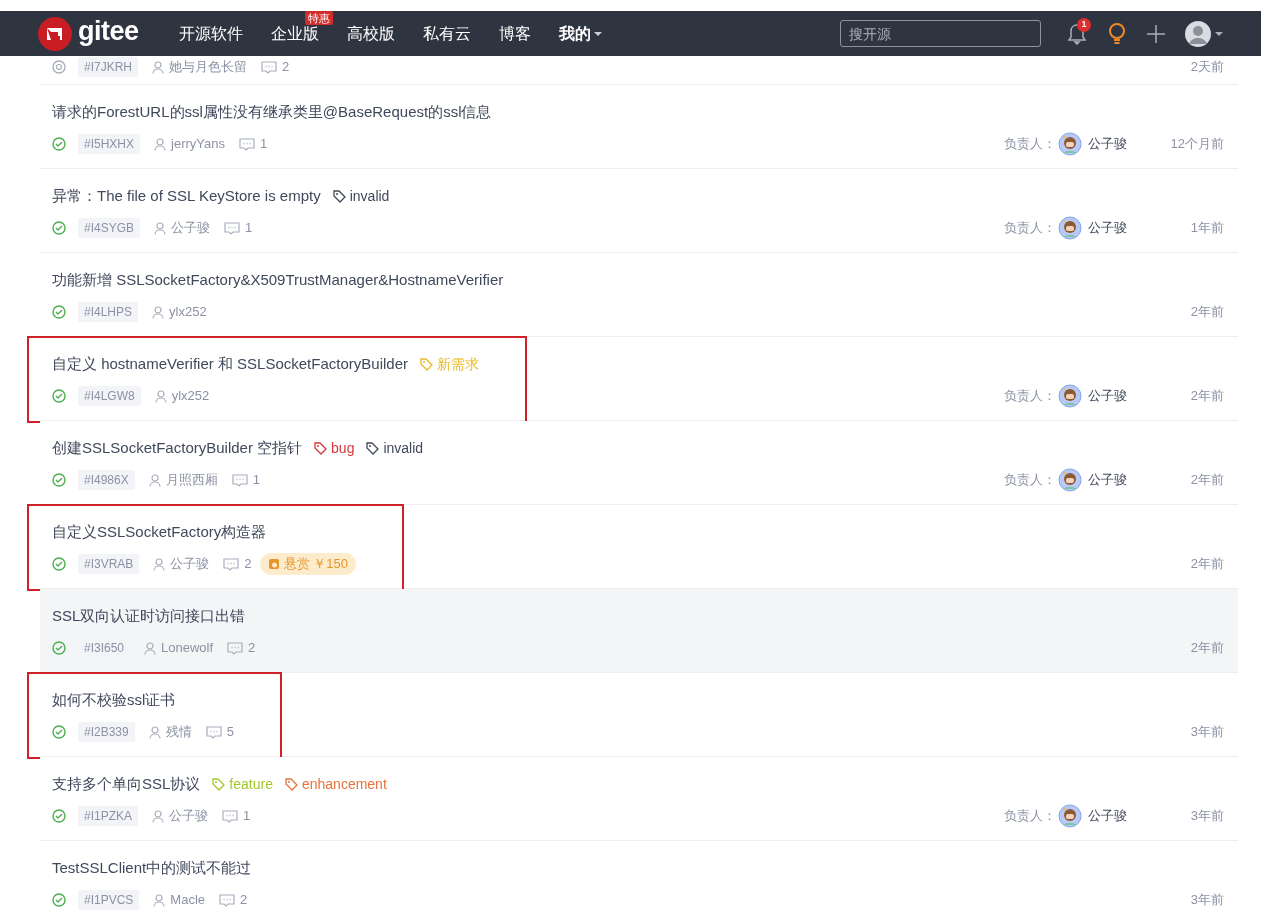  What do you see at coordinates (230, 732) in the screenshot?
I see `comment-count: 5` at bounding box center [230, 732].